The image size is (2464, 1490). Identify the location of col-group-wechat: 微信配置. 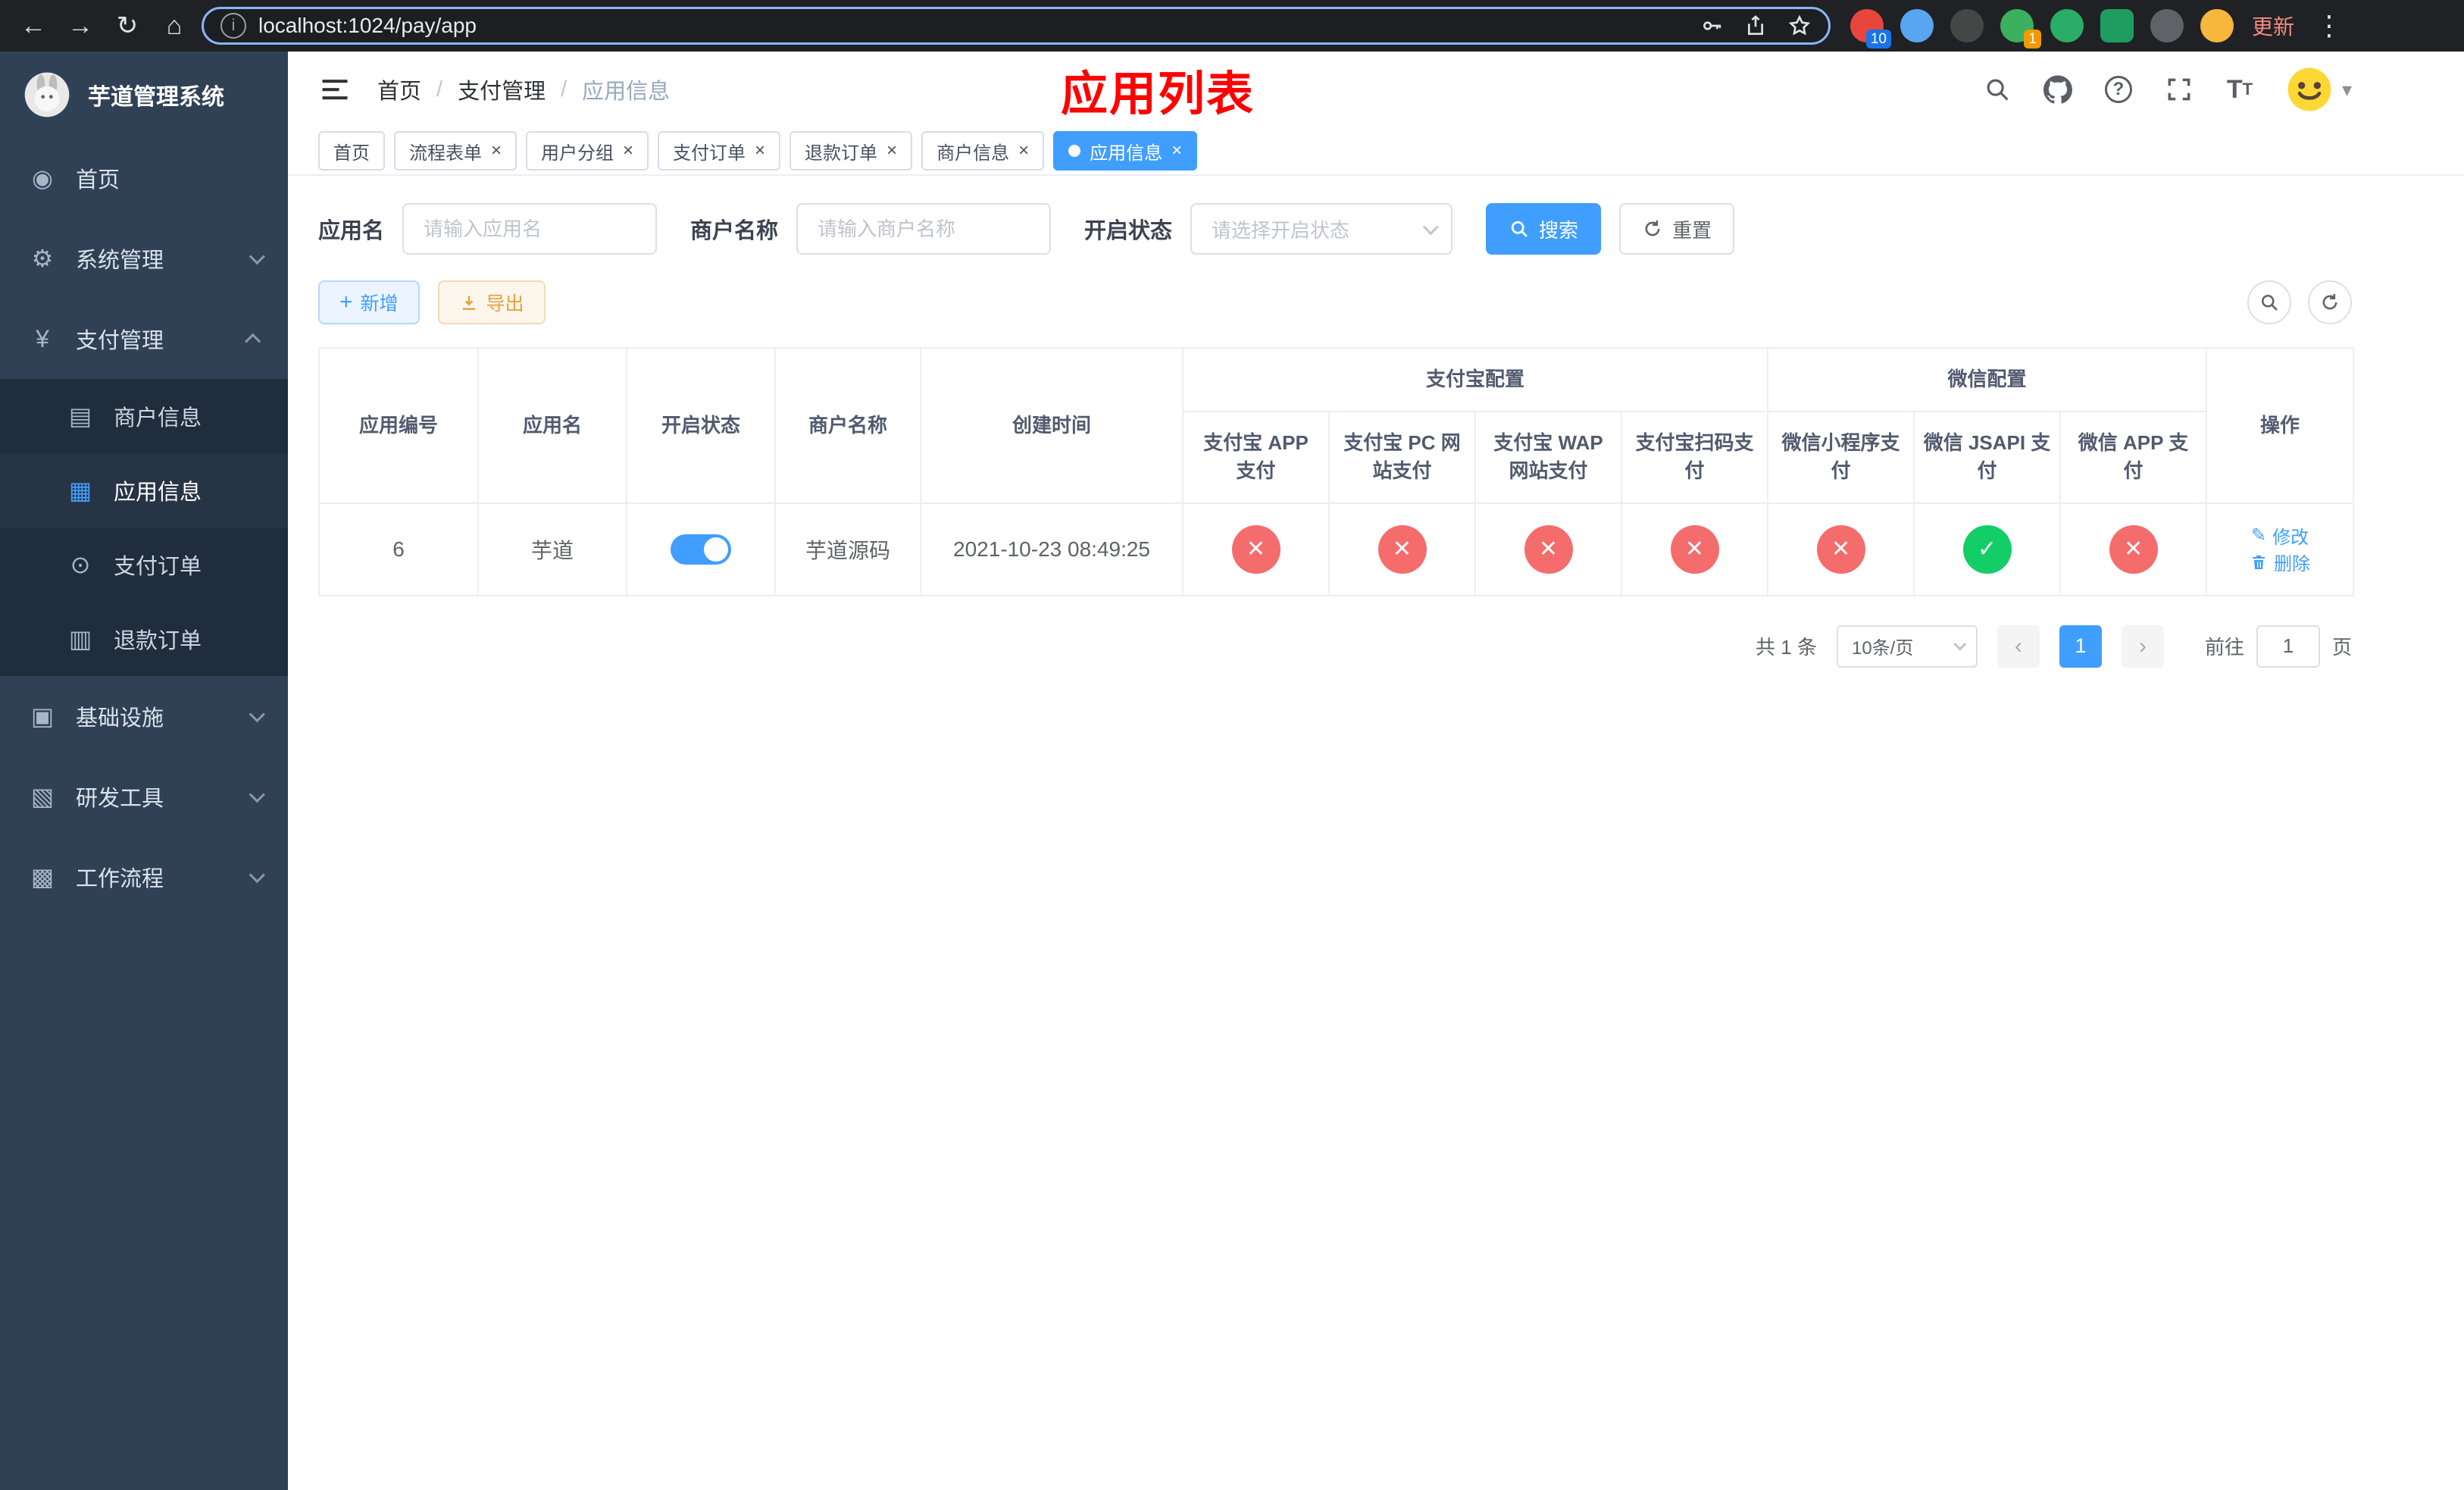
(1987, 379).